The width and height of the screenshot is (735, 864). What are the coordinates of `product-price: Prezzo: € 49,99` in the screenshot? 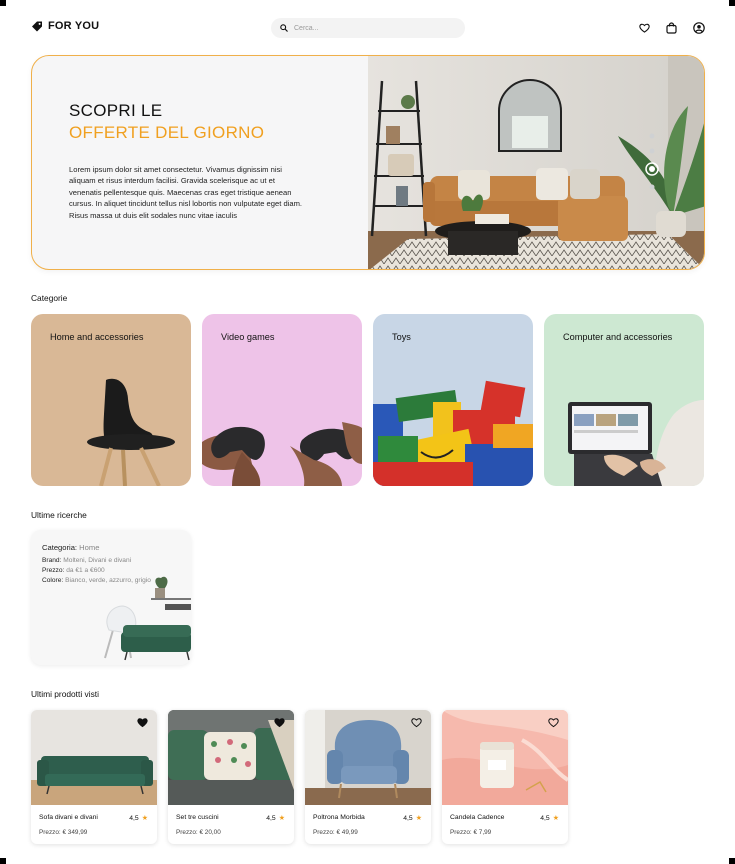 It's located at (335, 832).